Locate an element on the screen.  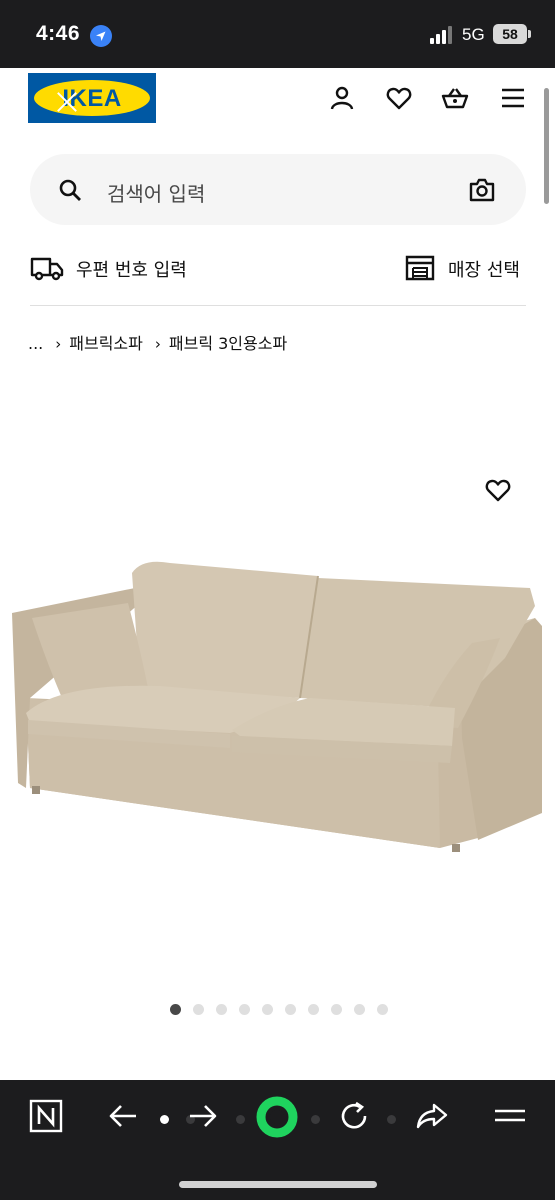
share-icon is located at coordinates (432, 1116).